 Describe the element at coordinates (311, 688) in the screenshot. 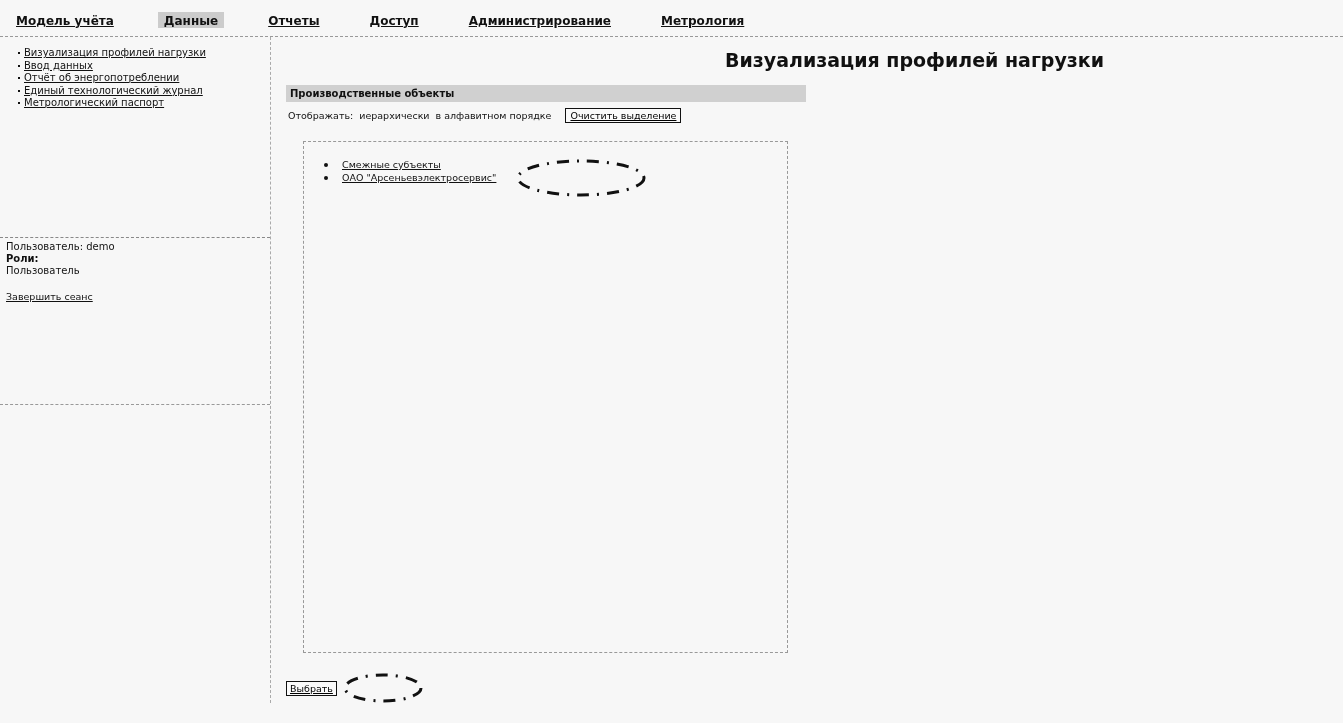

I see `select-button: Выбрать` at that location.